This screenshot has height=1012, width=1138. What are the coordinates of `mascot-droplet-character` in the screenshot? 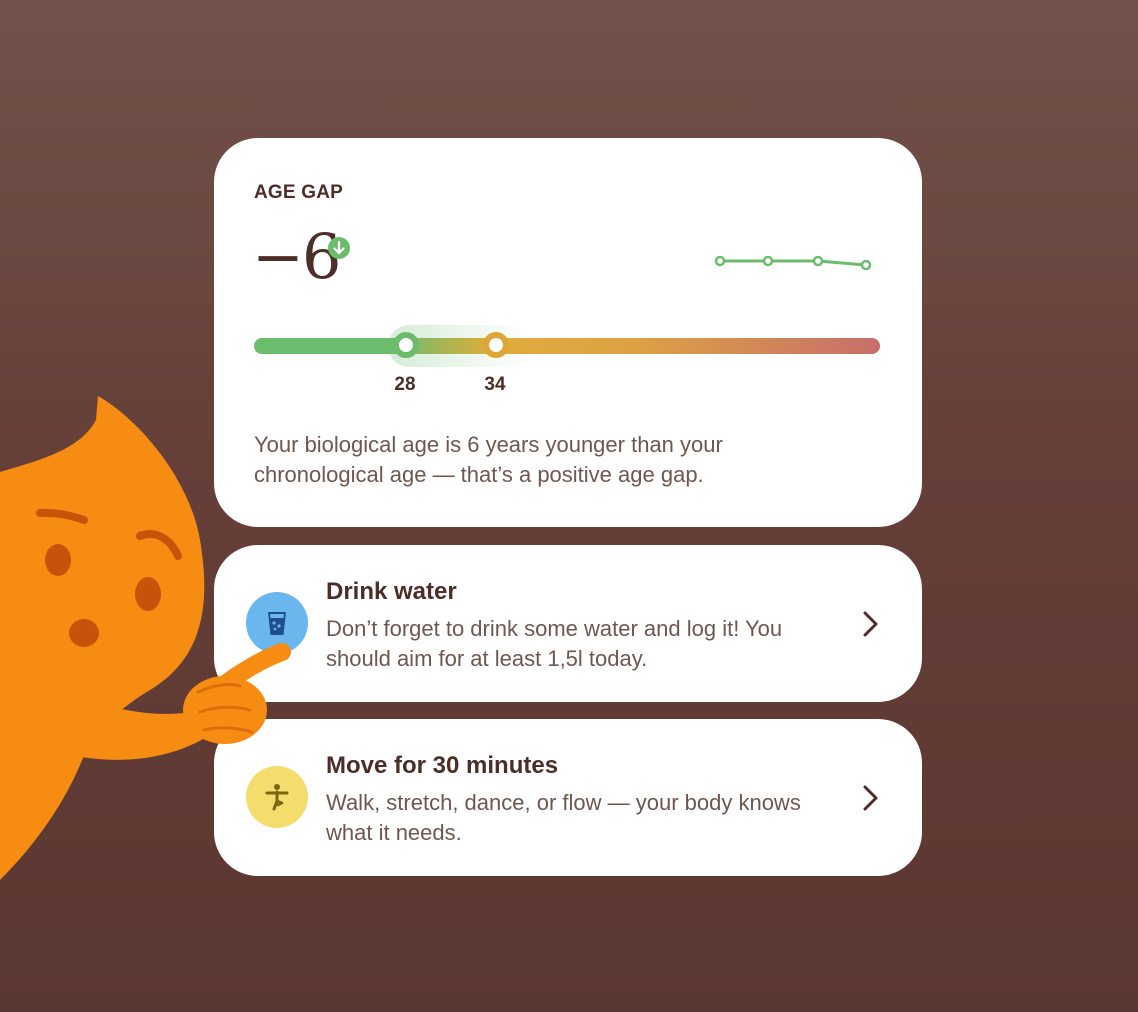 It's located at (145, 638).